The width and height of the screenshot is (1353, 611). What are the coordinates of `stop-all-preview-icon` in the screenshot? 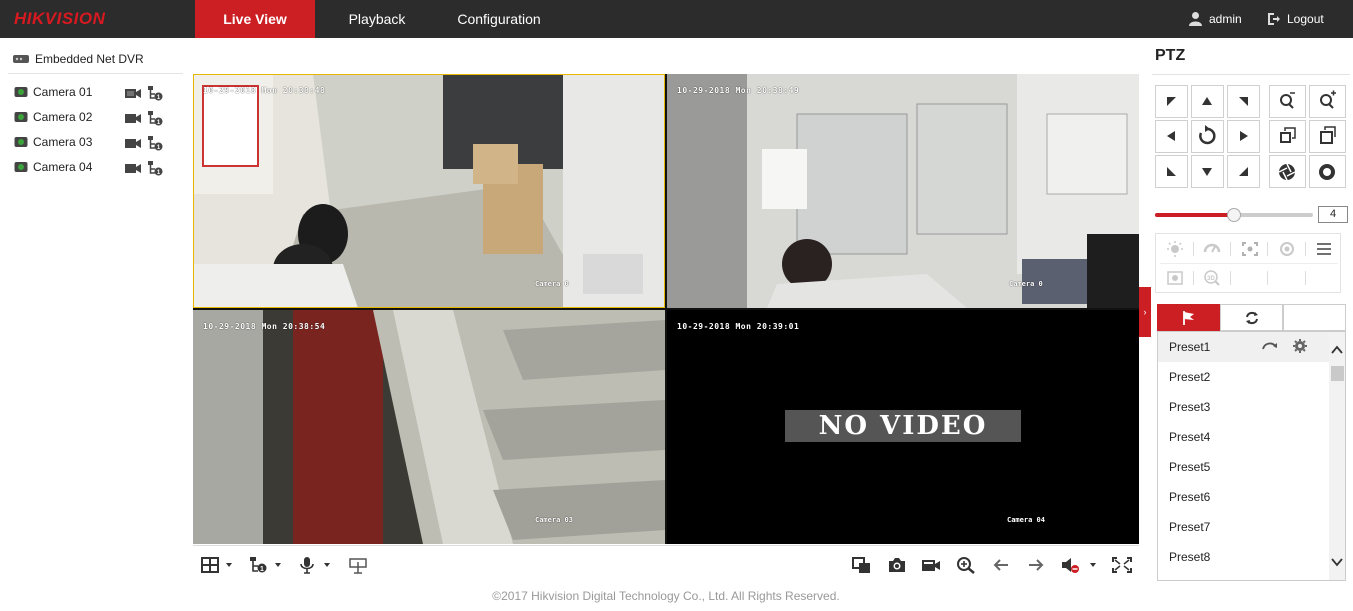 It's located at (862, 565).